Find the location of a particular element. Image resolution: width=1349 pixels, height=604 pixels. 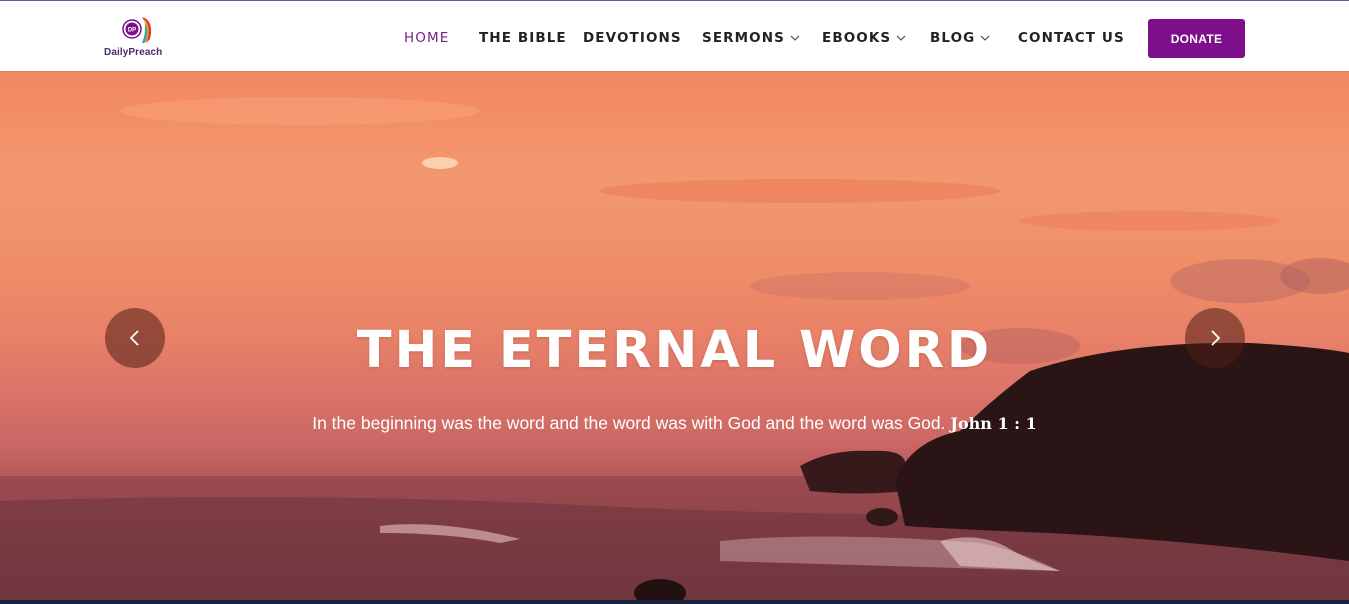

site-logo: DP DailyPreach is located at coordinates (139, 38).